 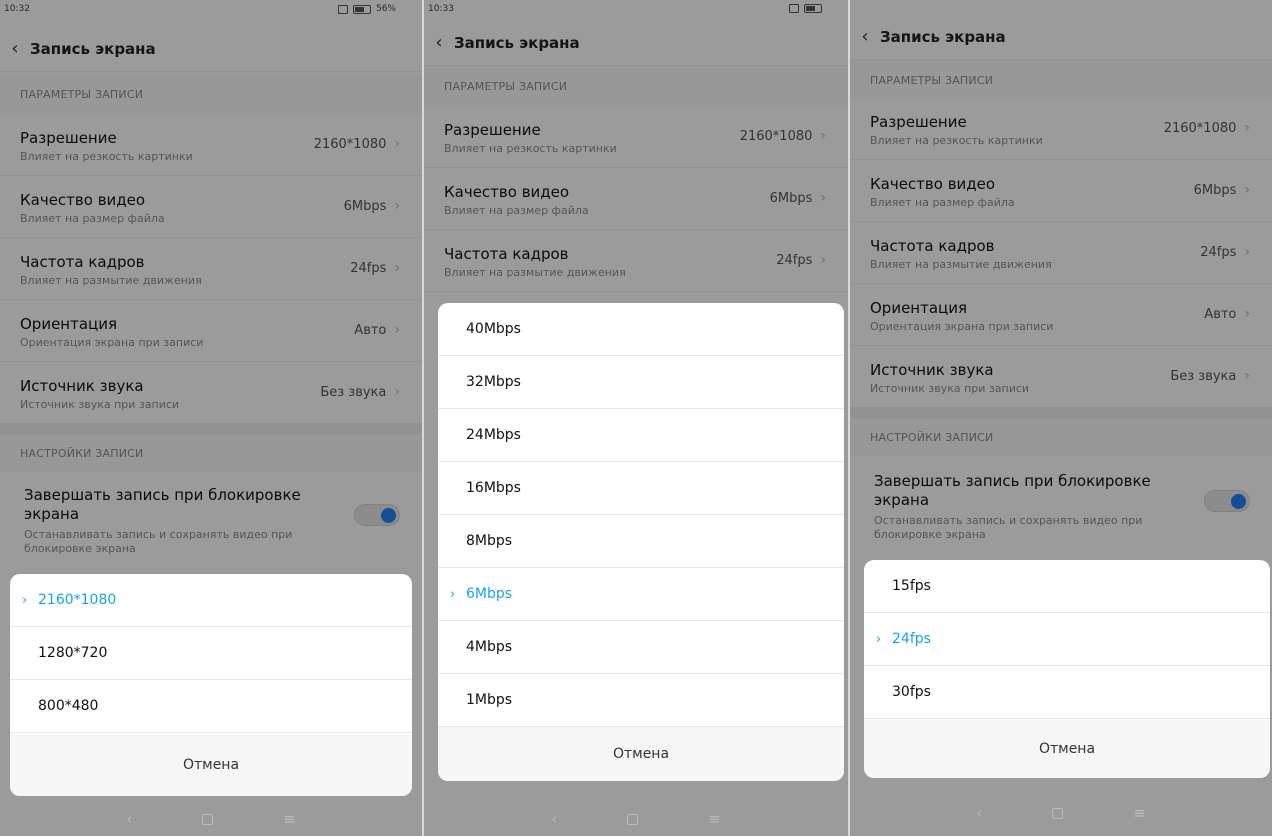 I want to click on option-1mbps: 1Mbps, so click(x=641, y=700).